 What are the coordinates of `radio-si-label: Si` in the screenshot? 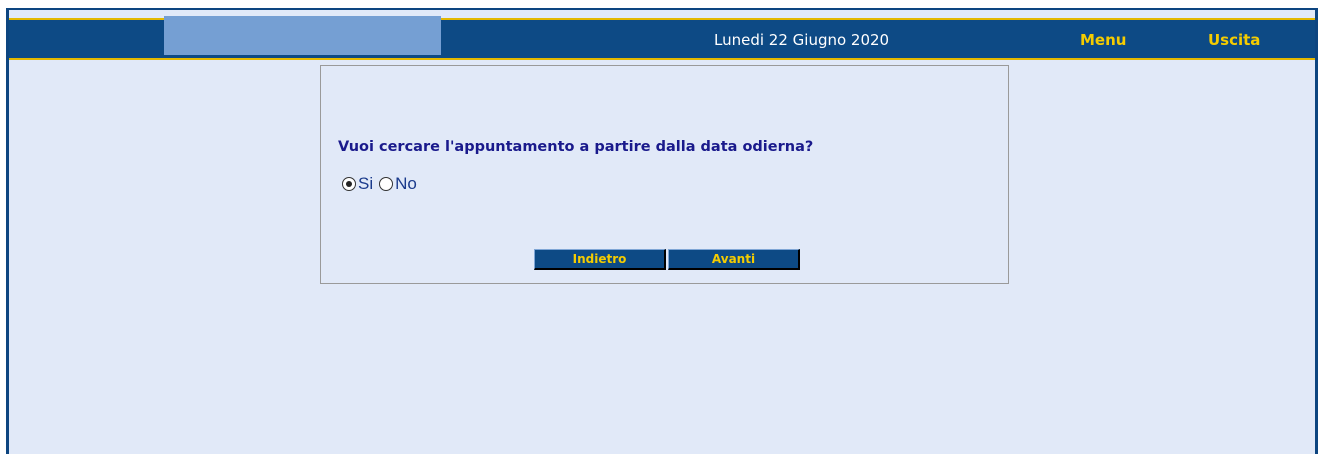 It's located at (365, 184).